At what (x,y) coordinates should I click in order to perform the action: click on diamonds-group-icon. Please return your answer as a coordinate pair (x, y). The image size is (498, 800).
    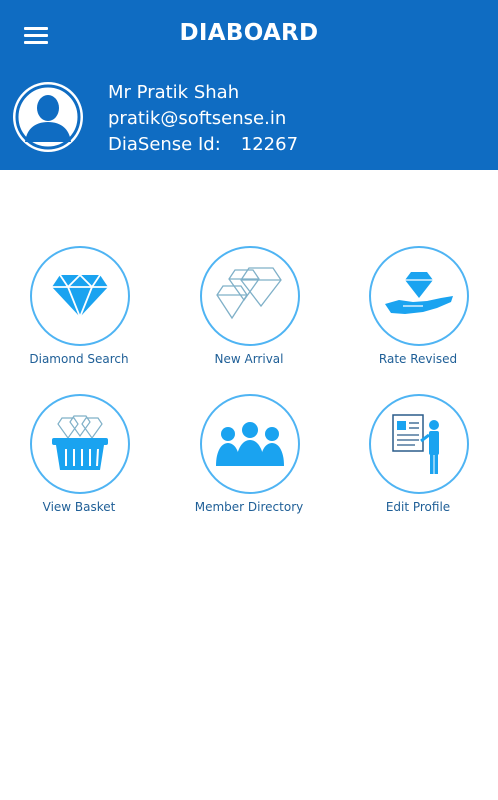
    Looking at the image, I should click on (250, 296).